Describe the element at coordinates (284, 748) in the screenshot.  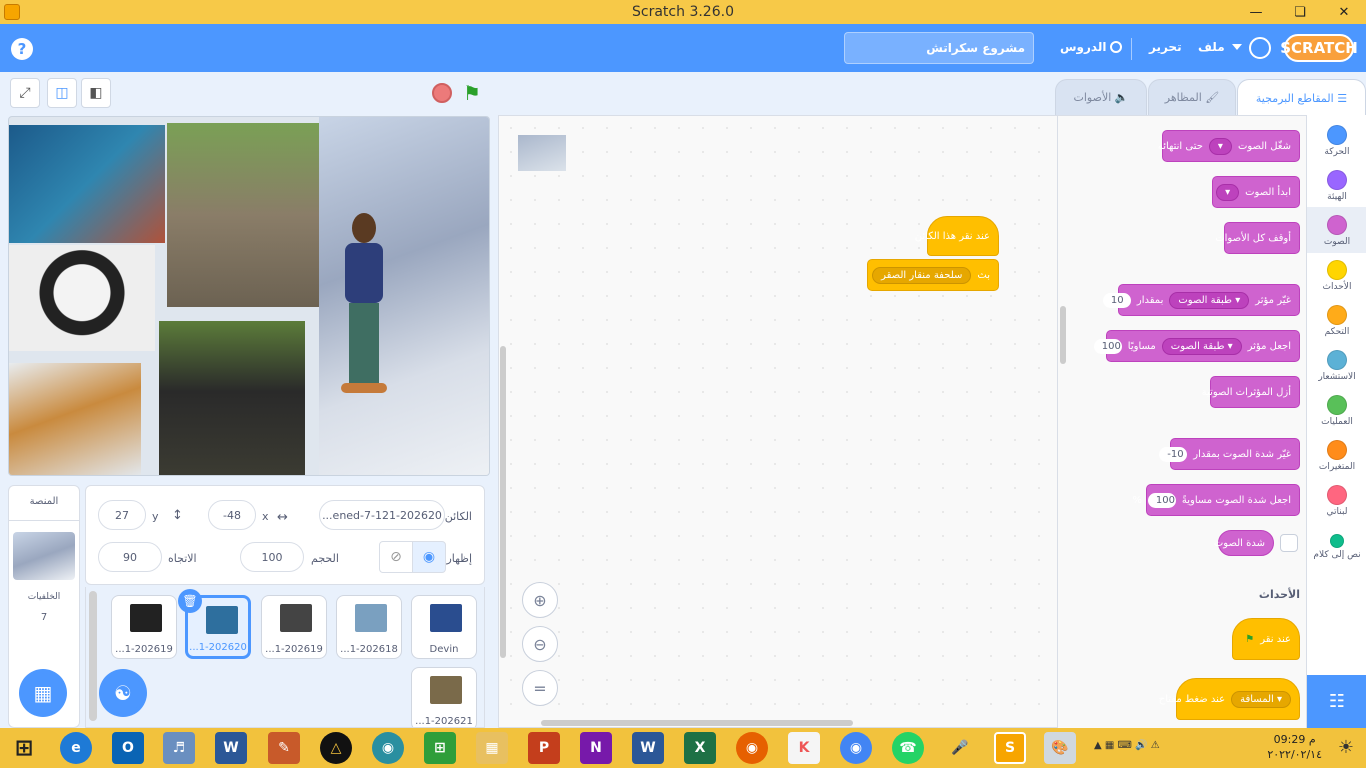
I see `paint-icon: ✎` at that location.